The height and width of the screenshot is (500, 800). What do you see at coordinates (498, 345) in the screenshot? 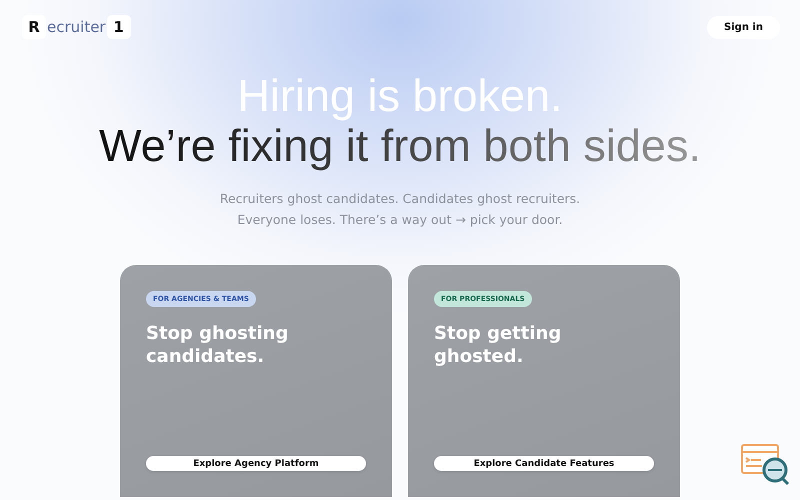
I see `card-title: Stop getting ghosted.` at bounding box center [498, 345].